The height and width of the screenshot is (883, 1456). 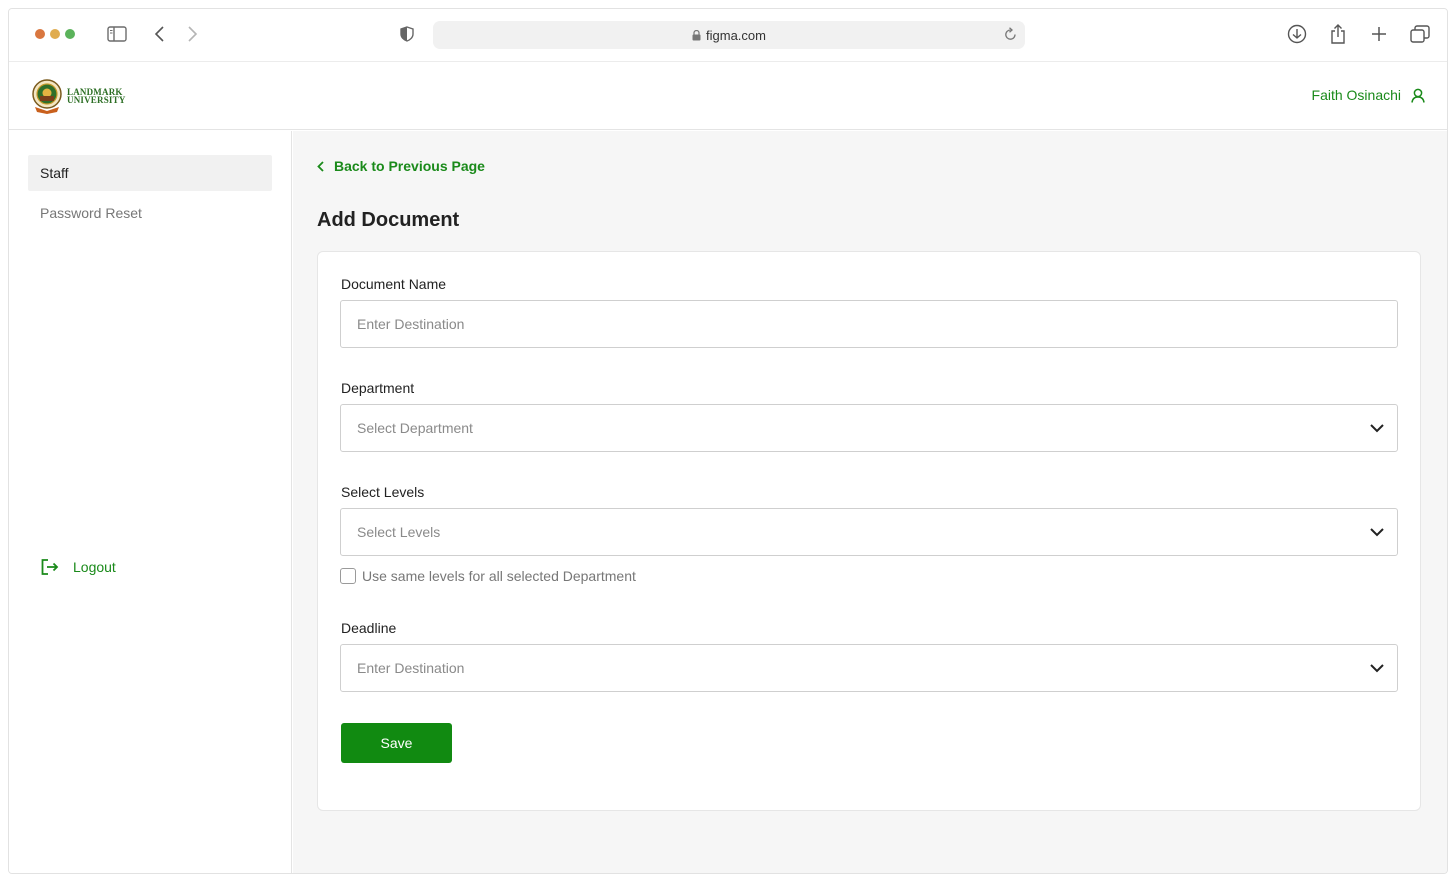 I want to click on close-window-button, so click(x=40, y=34).